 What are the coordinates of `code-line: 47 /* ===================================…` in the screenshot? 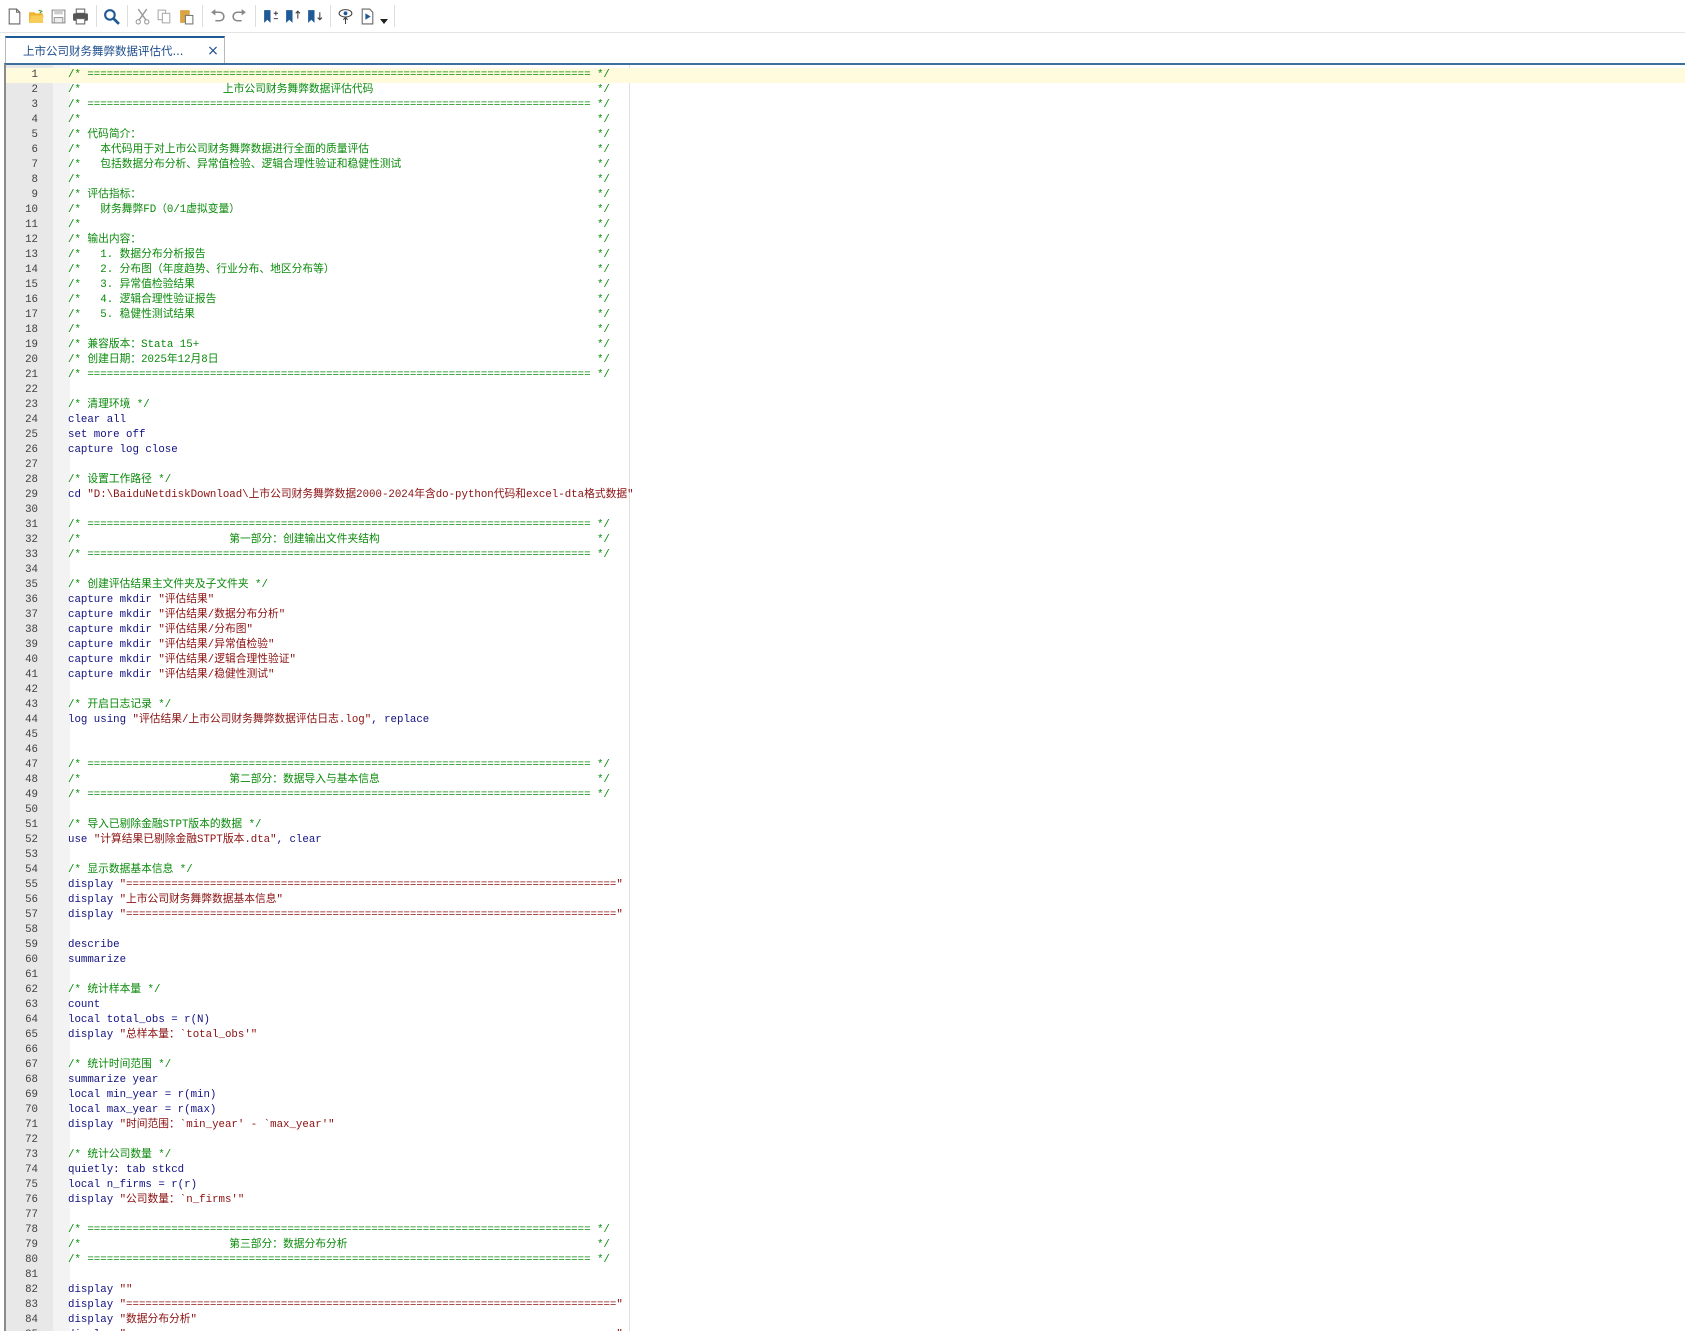 It's located at (845, 765).